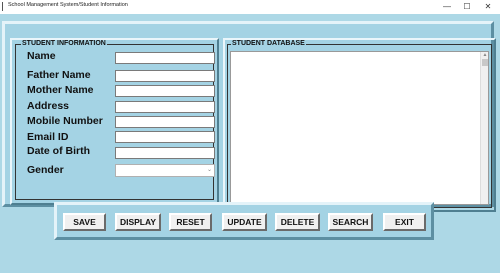 The height and width of the screenshot is (273, 500). I want to click on mother-name-field, so click(165, 91).